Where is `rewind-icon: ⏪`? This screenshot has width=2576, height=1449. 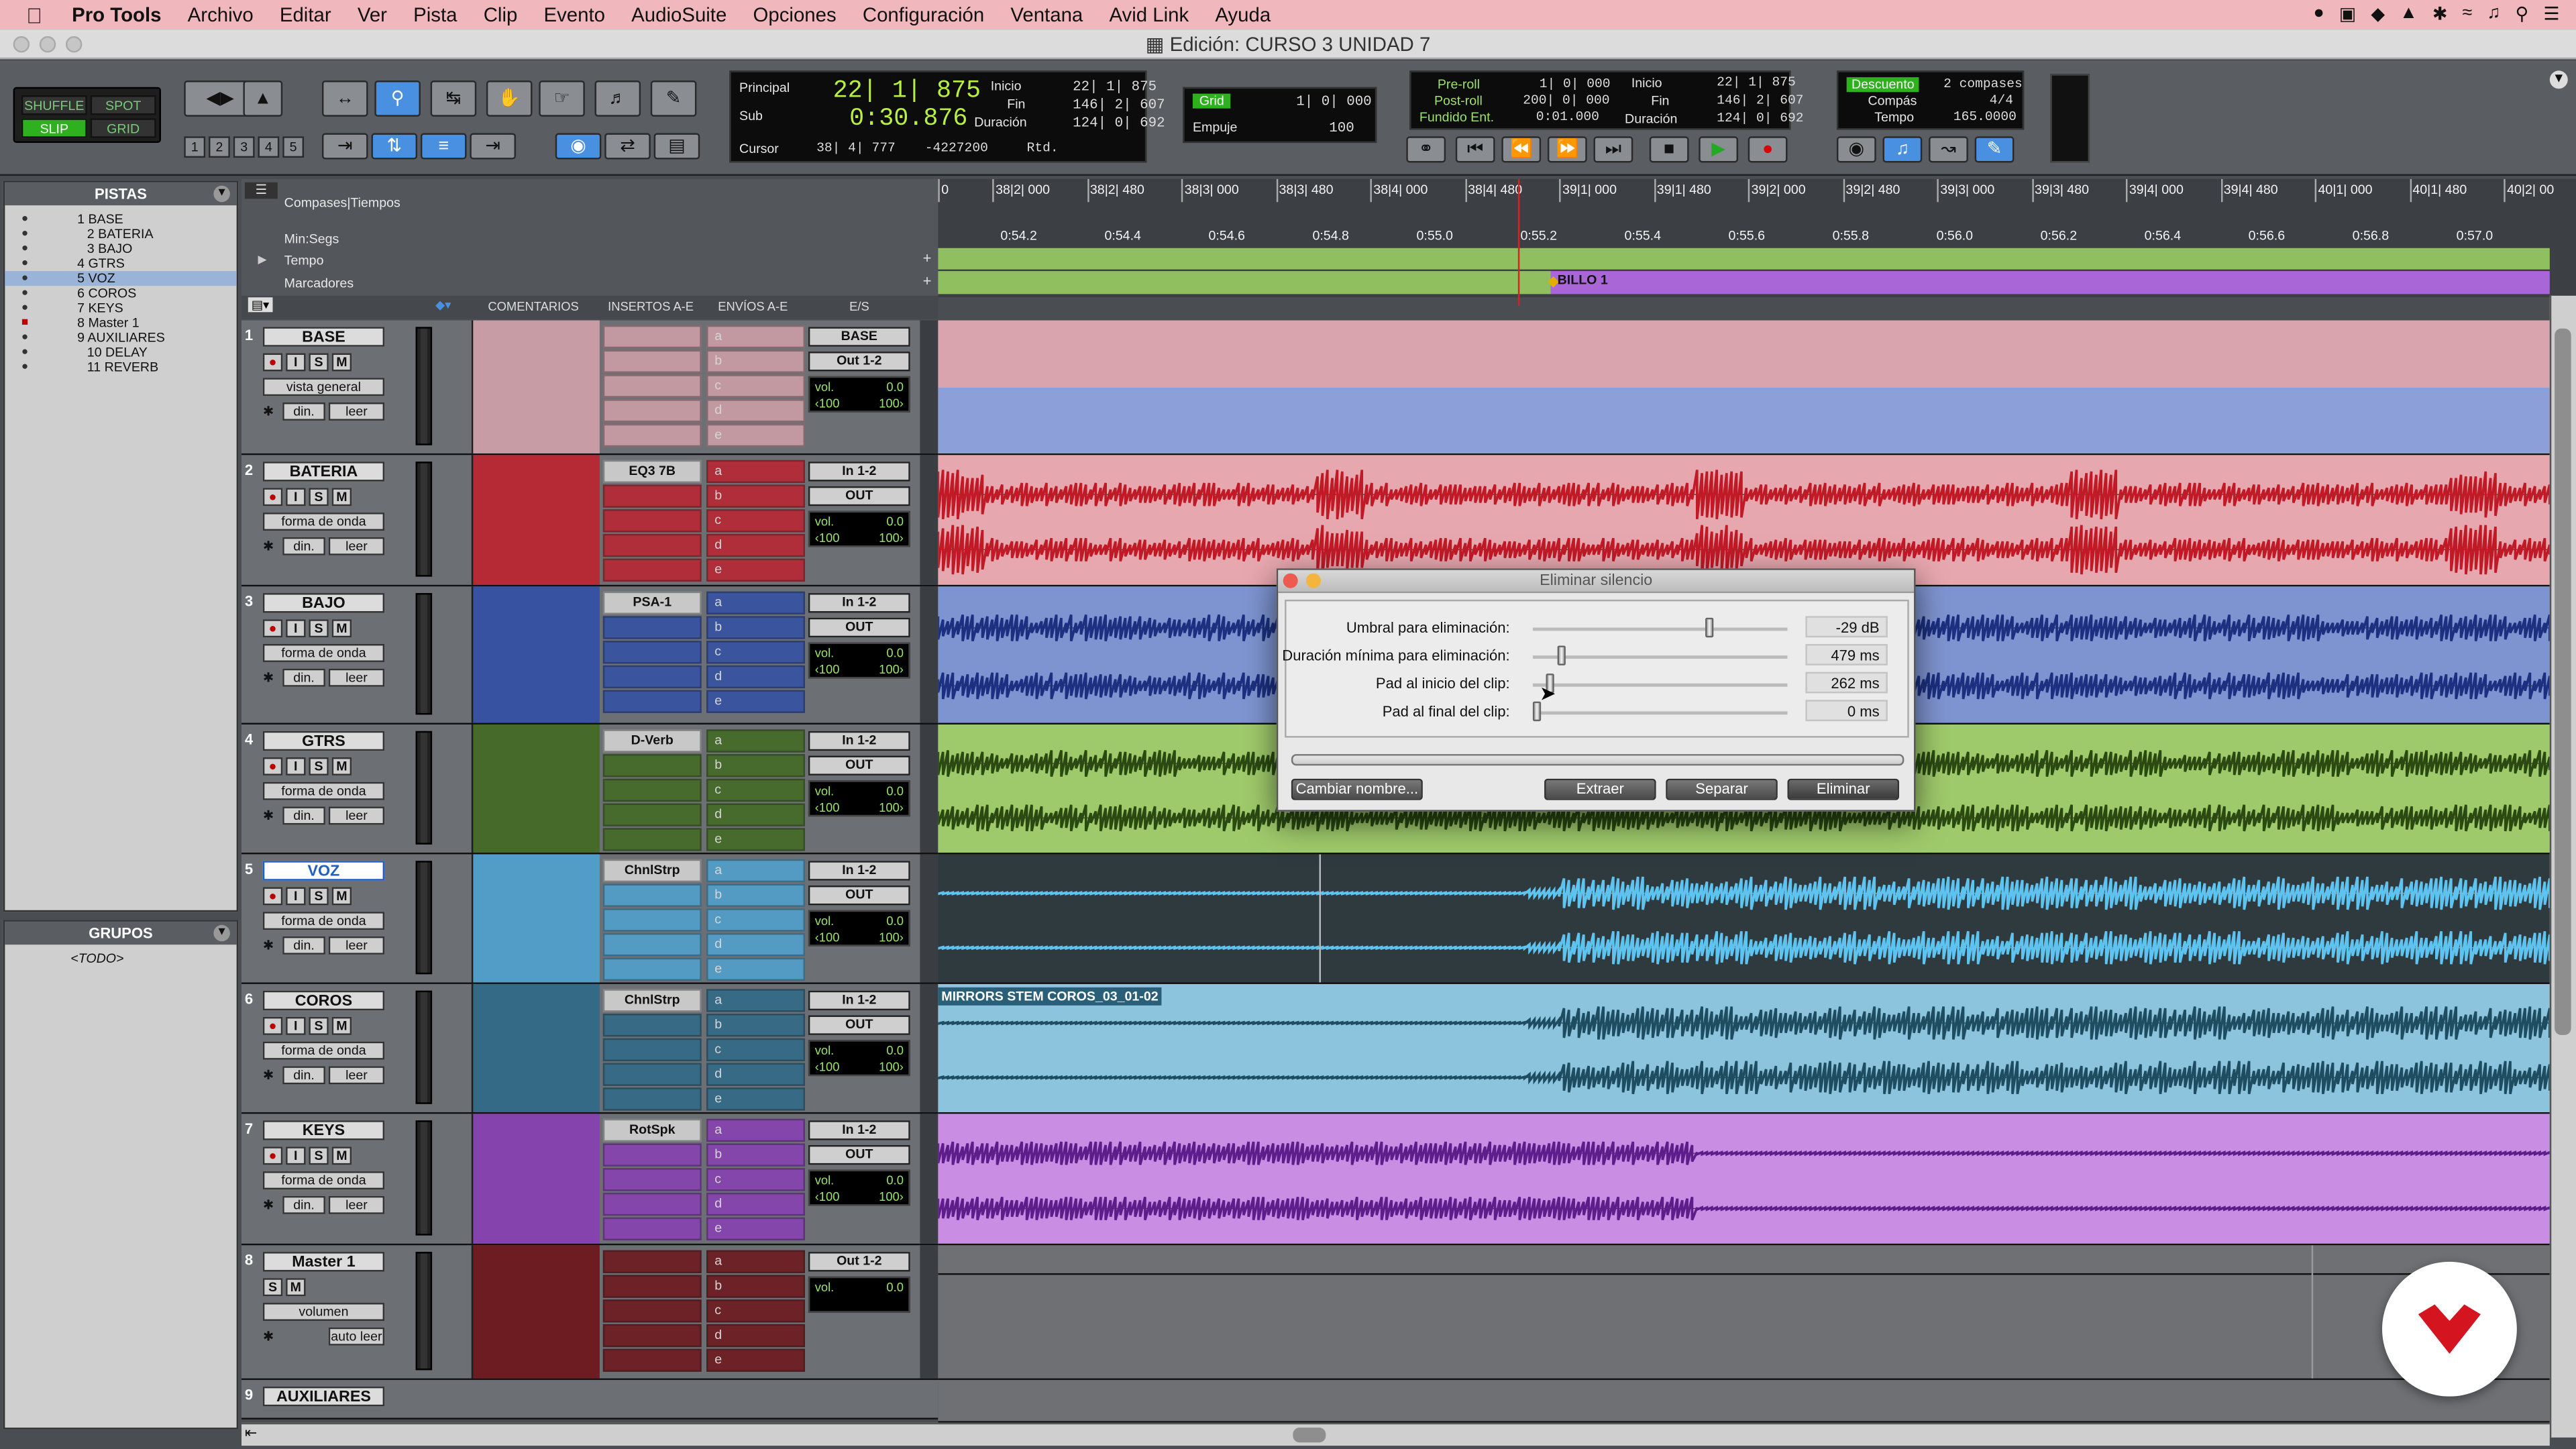
rewind-icon: ⏪ is located at coordinates (1521, 149).